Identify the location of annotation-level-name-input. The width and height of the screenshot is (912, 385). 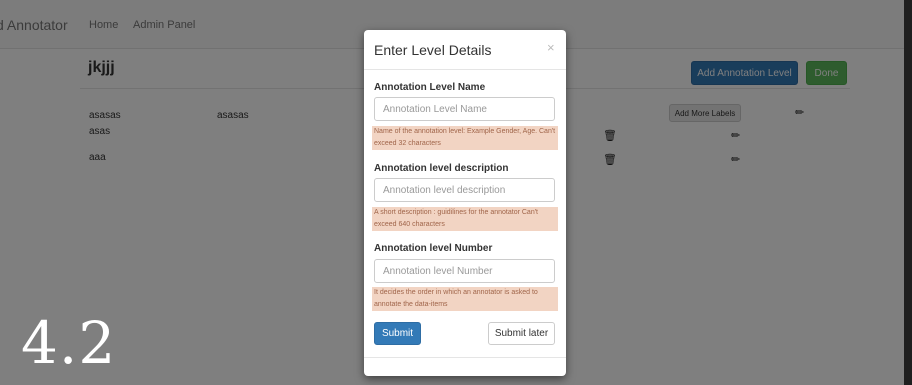
(464, 109).